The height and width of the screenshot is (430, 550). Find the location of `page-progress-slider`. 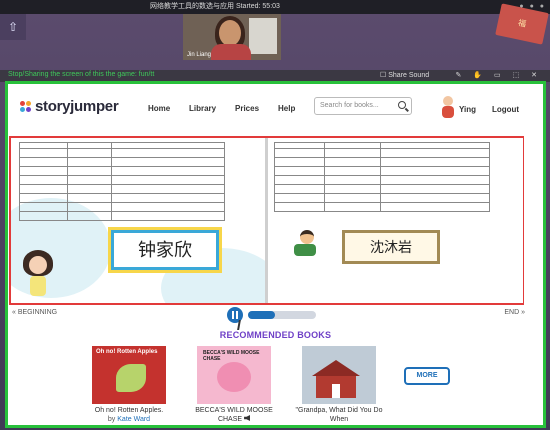

page-progress-slider is located at coordinates (282, 315).